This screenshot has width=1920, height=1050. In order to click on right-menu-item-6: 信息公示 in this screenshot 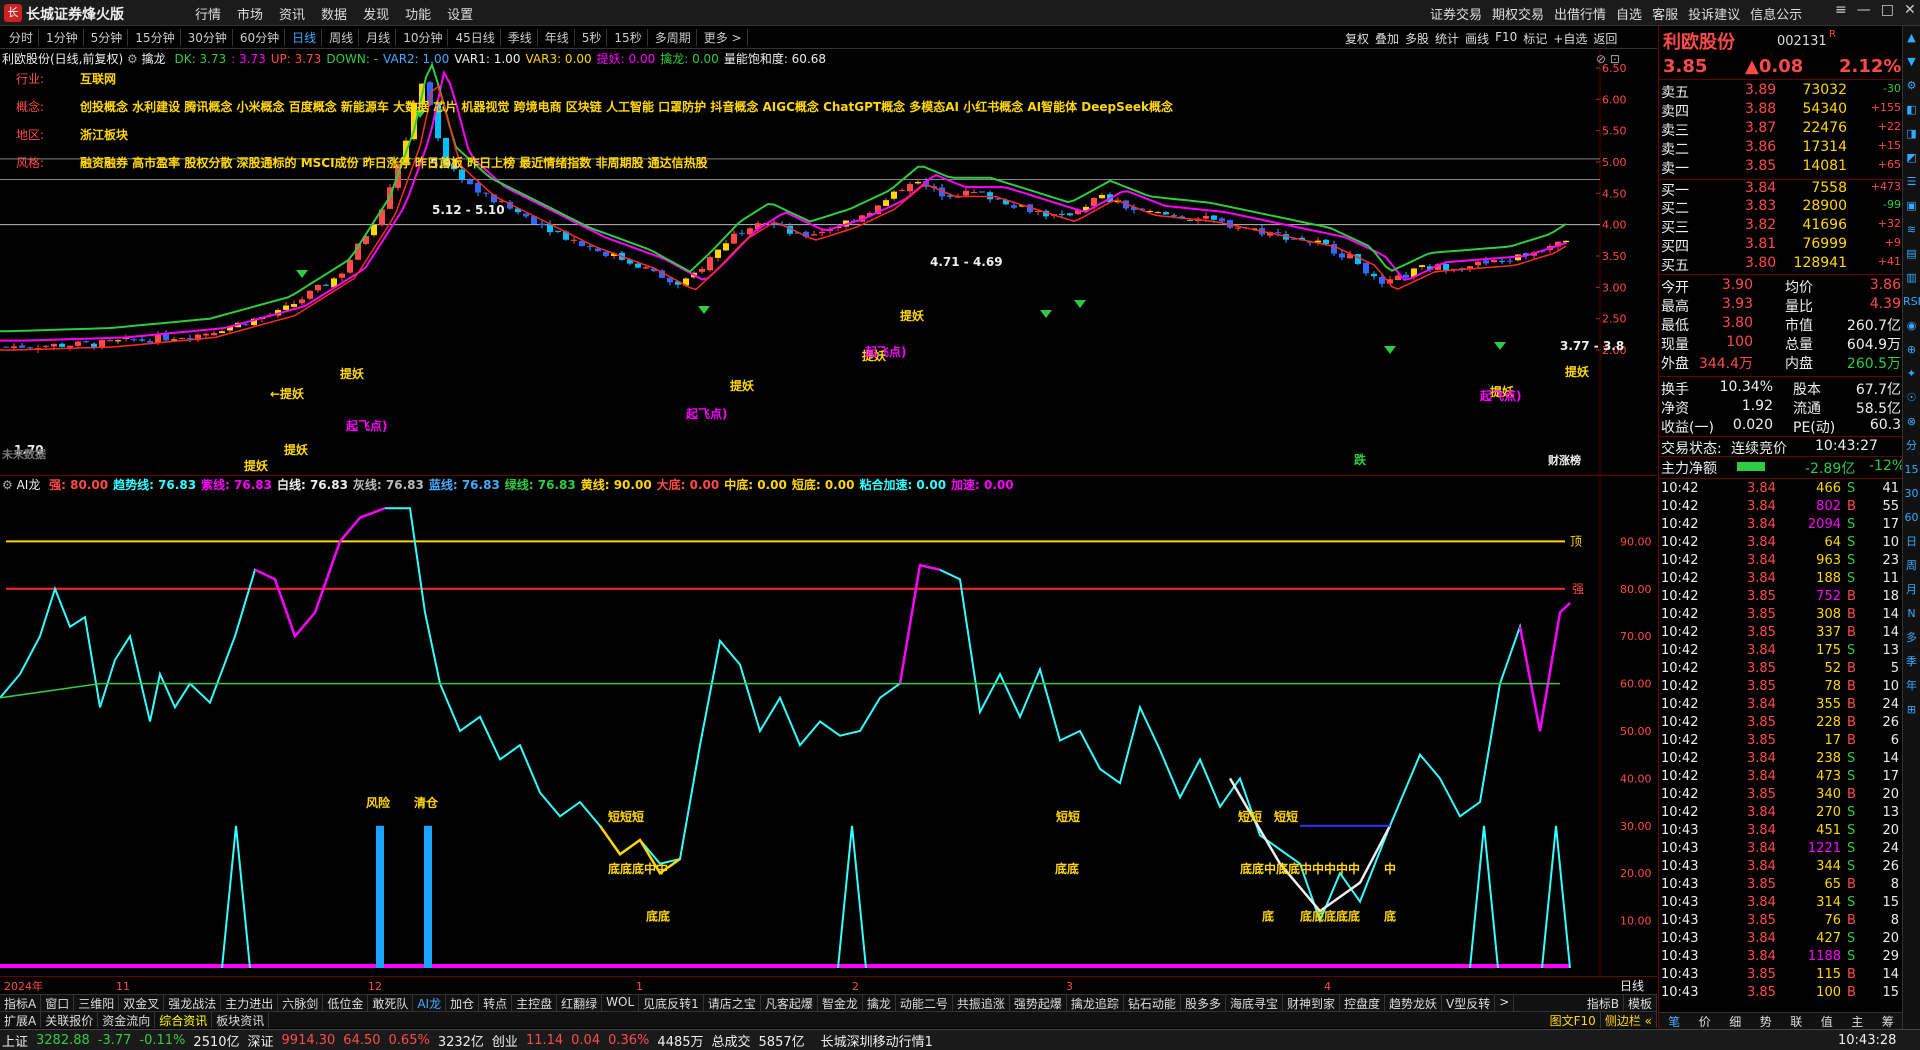, I will do `click(1776, 13)`.